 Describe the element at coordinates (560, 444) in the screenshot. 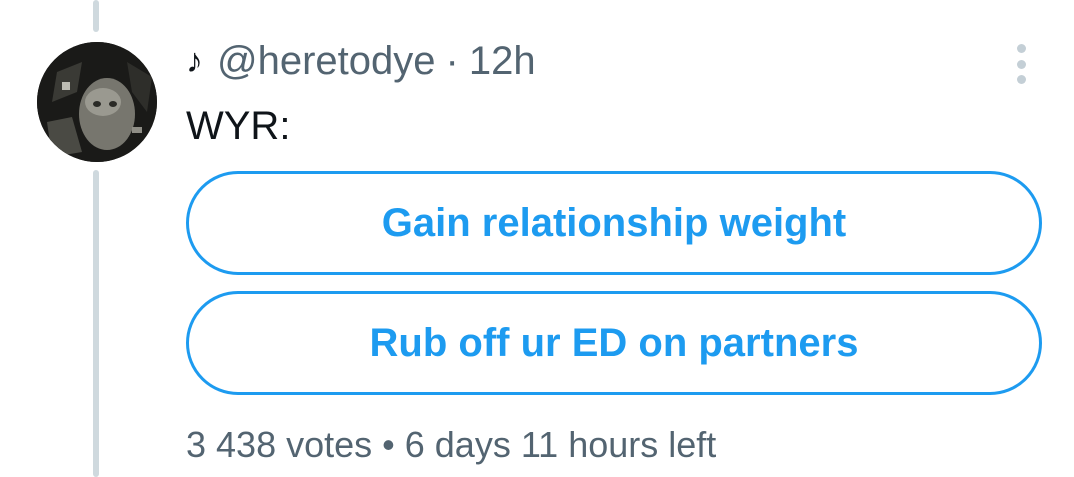

I see `poll-time-left: 6 days 11 hours left` at that location.